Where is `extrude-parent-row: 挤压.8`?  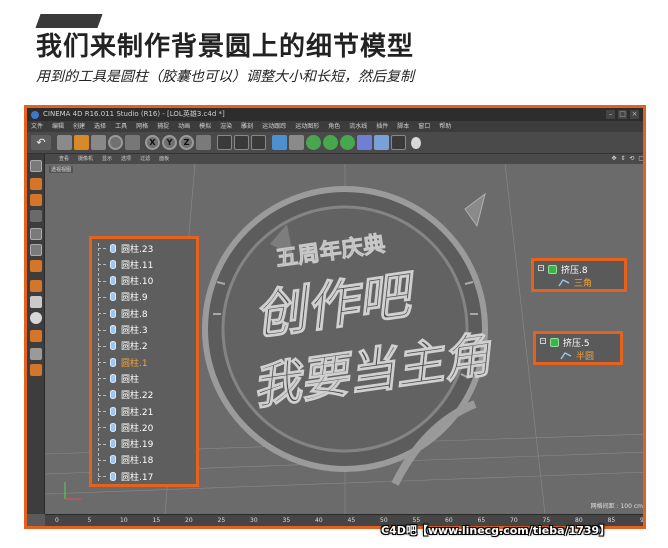
extrude-parent-row: 挤压.8 is located at coordinates (568, 269).